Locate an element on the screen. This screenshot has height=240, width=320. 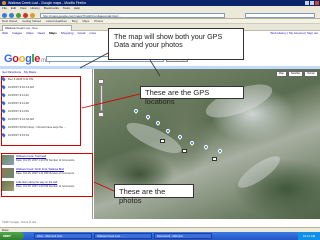
my-maps-link: My Maps is located at coordinates (30, 72).